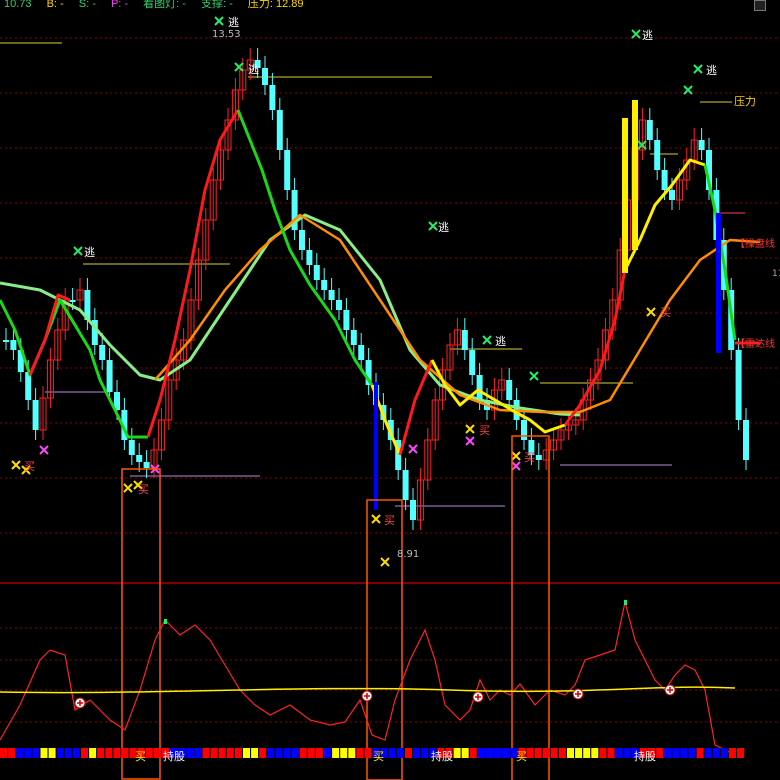  Describe the element at coordinates (760, 5) in the screenshot. I see `panel-toggle-button` at that location.